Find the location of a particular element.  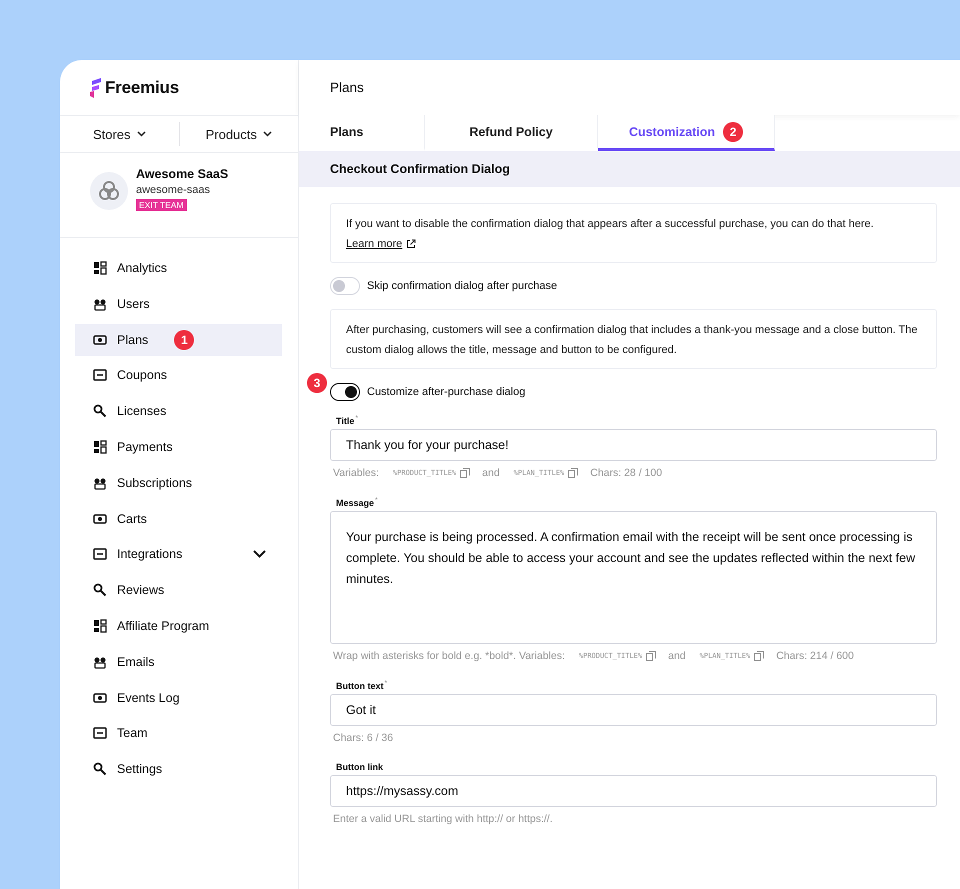

page-title: Plans is located at coordinates (347, 87).